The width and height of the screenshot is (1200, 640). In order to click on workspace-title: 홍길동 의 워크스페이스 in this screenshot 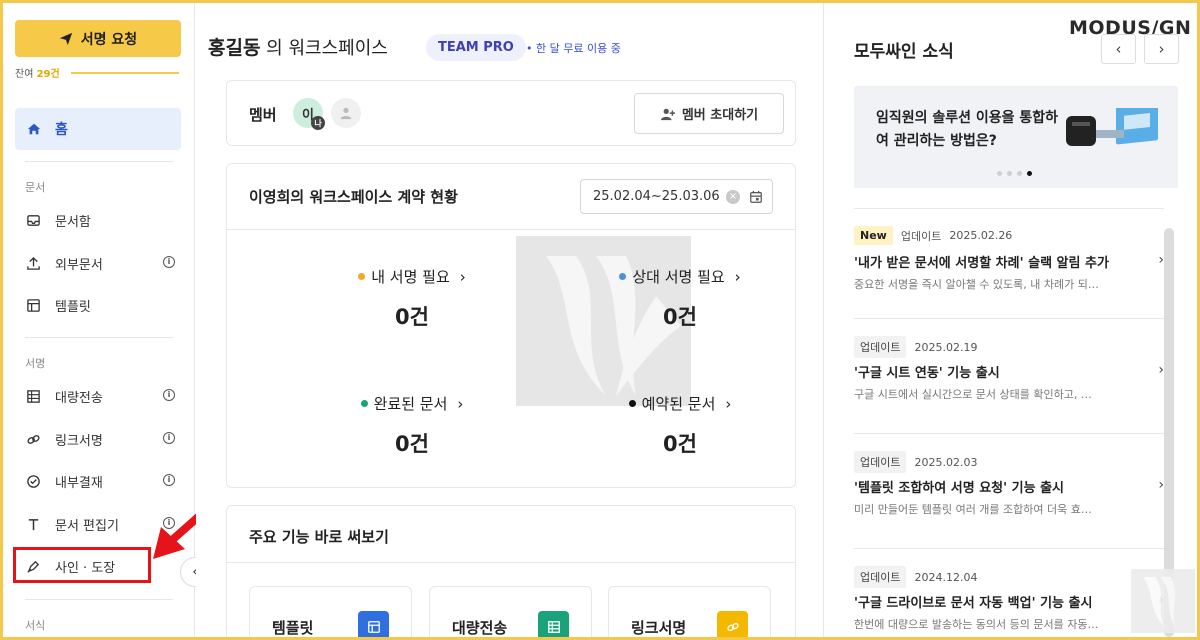, I will do `click(298, 48)`.